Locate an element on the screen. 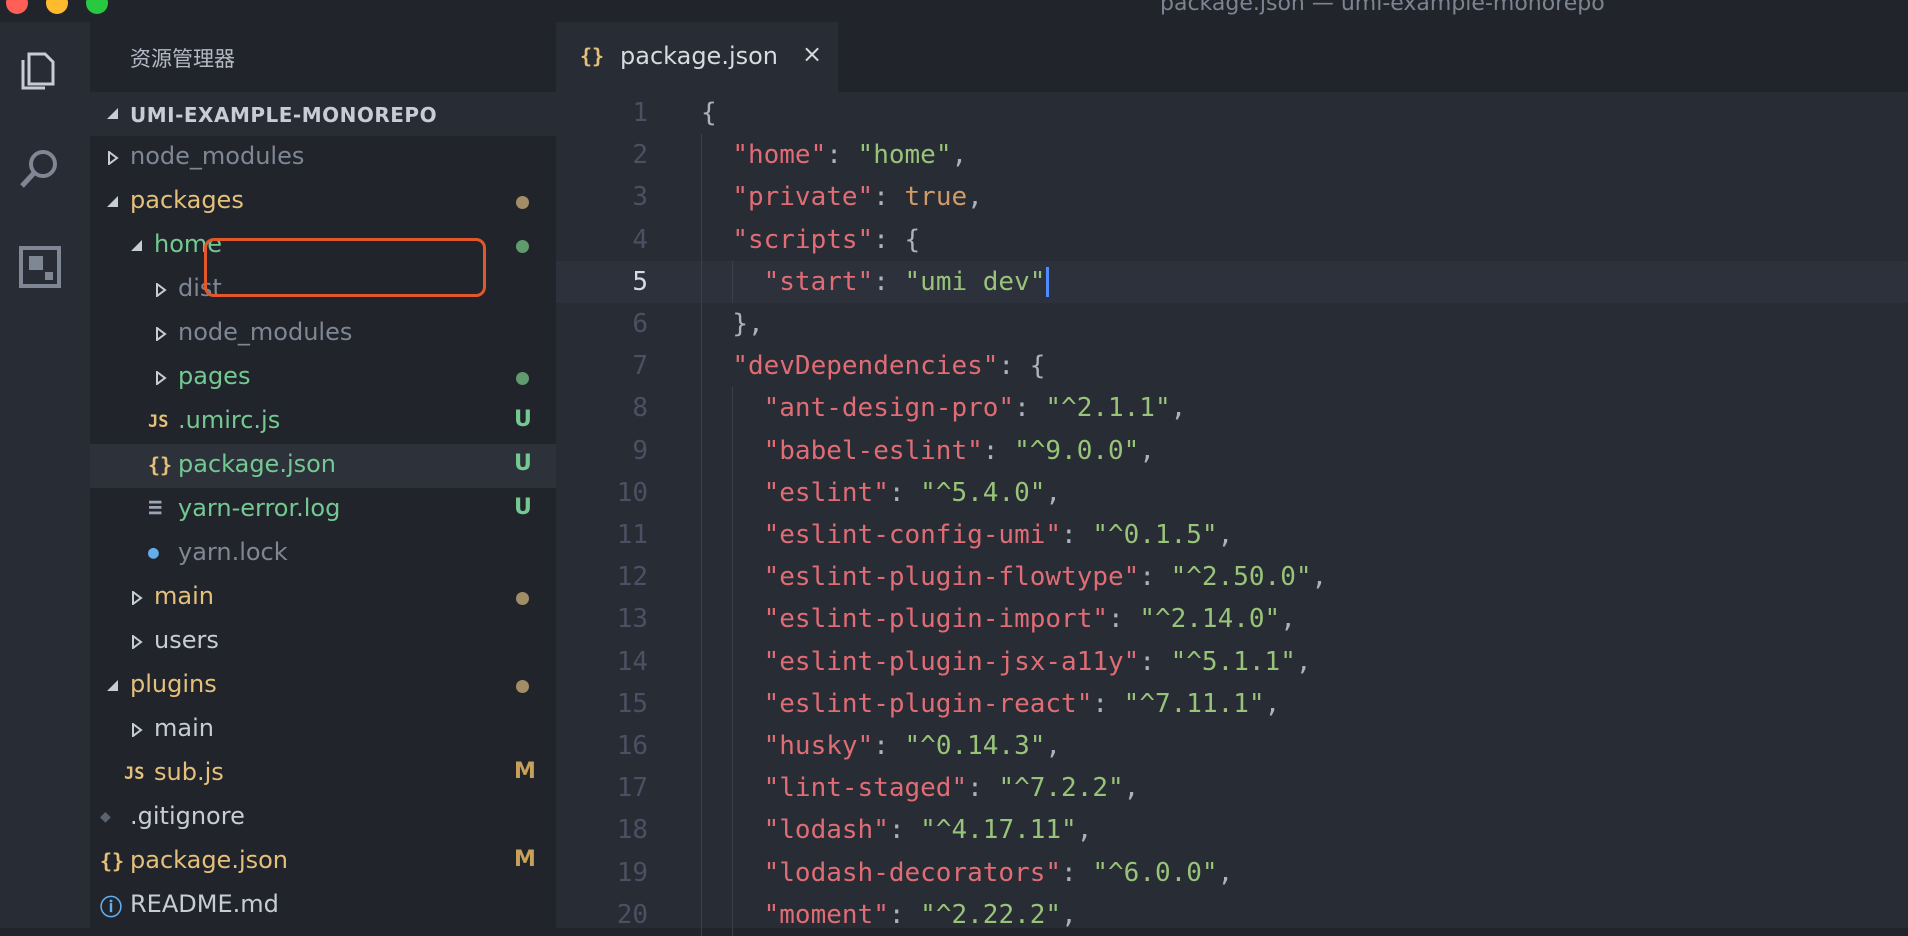 The image size is (1908, 936). code-token: "^7.11.1" is located at coordinates (1194, 703).